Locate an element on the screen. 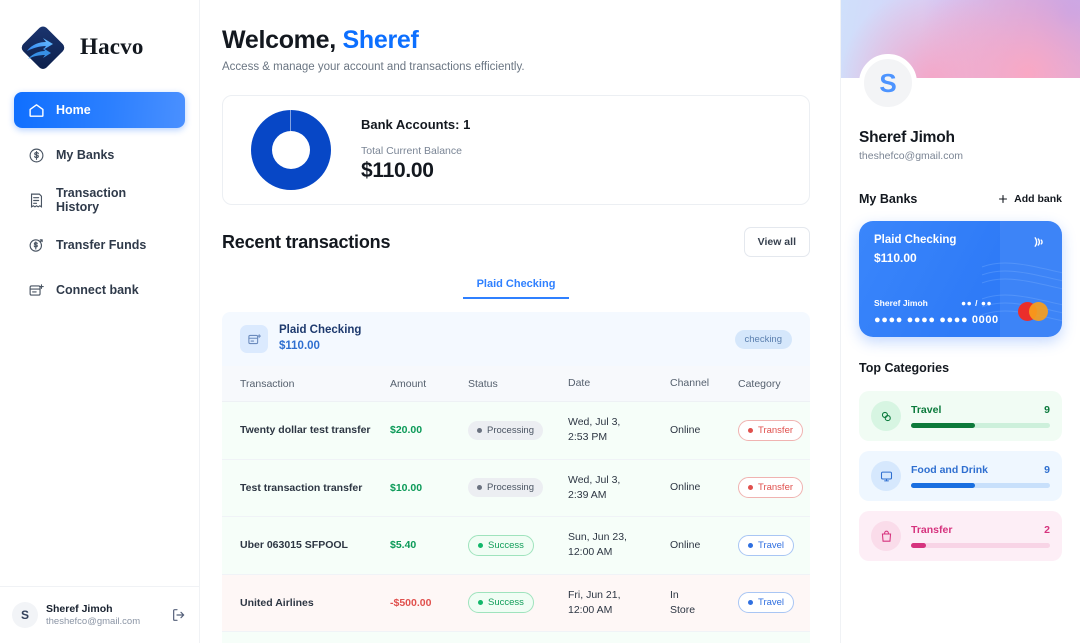  category-badge: Travel is located at coordinates (766, 545).